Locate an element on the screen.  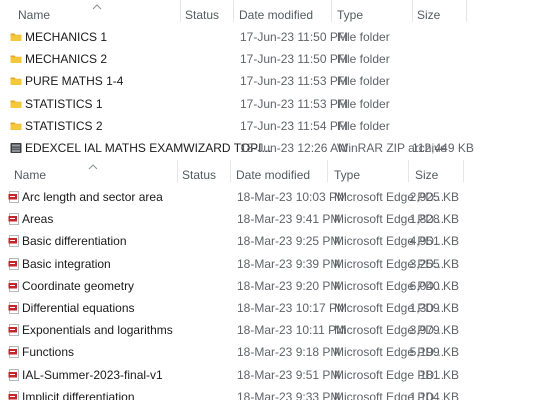
file-date-modified: 18-Mar-23 9:41 PM is located at coordinates (289, 219).